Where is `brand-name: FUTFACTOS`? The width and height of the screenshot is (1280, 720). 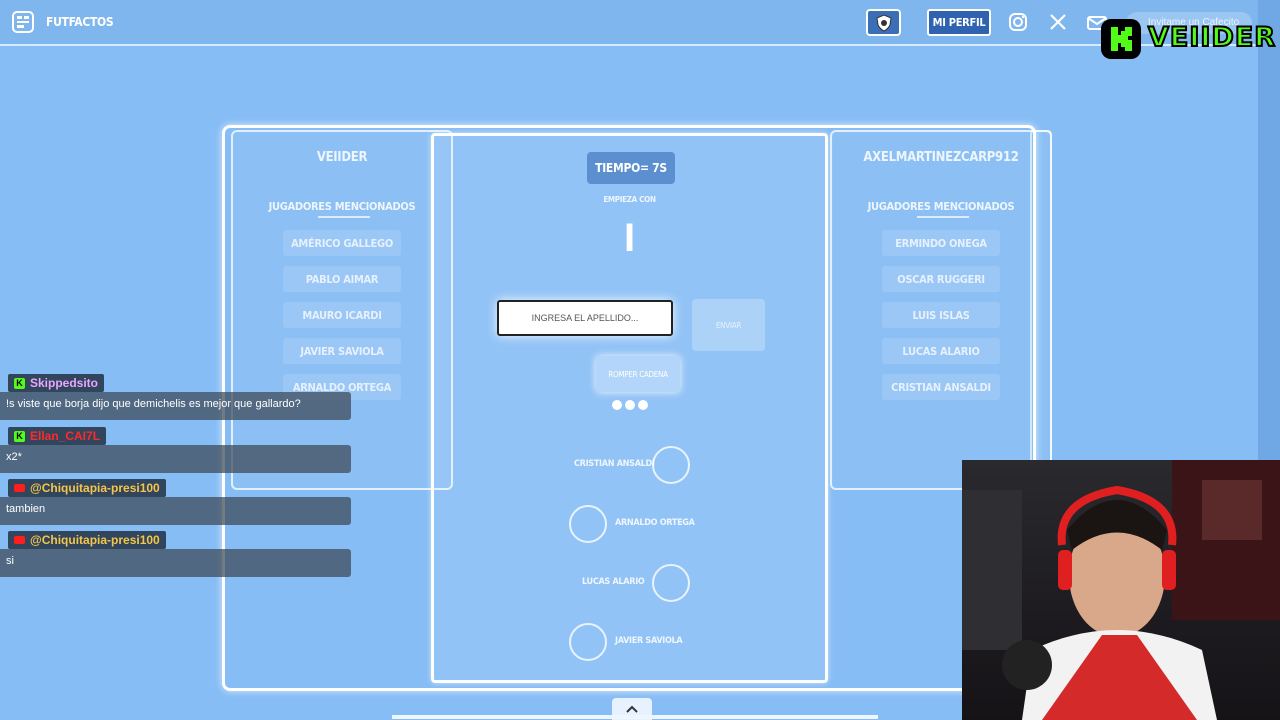
brand-name: FUTFACTOS is located at coordinates (80, 22).